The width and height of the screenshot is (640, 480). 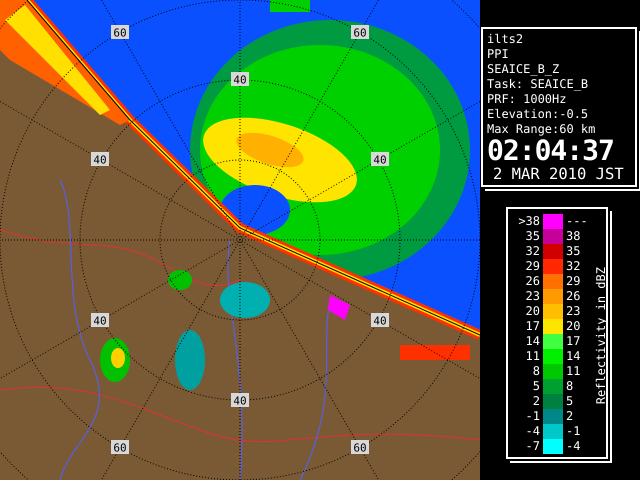 I want to click on info-text: PRF: 1000Hz, so click(x=527, y=99).